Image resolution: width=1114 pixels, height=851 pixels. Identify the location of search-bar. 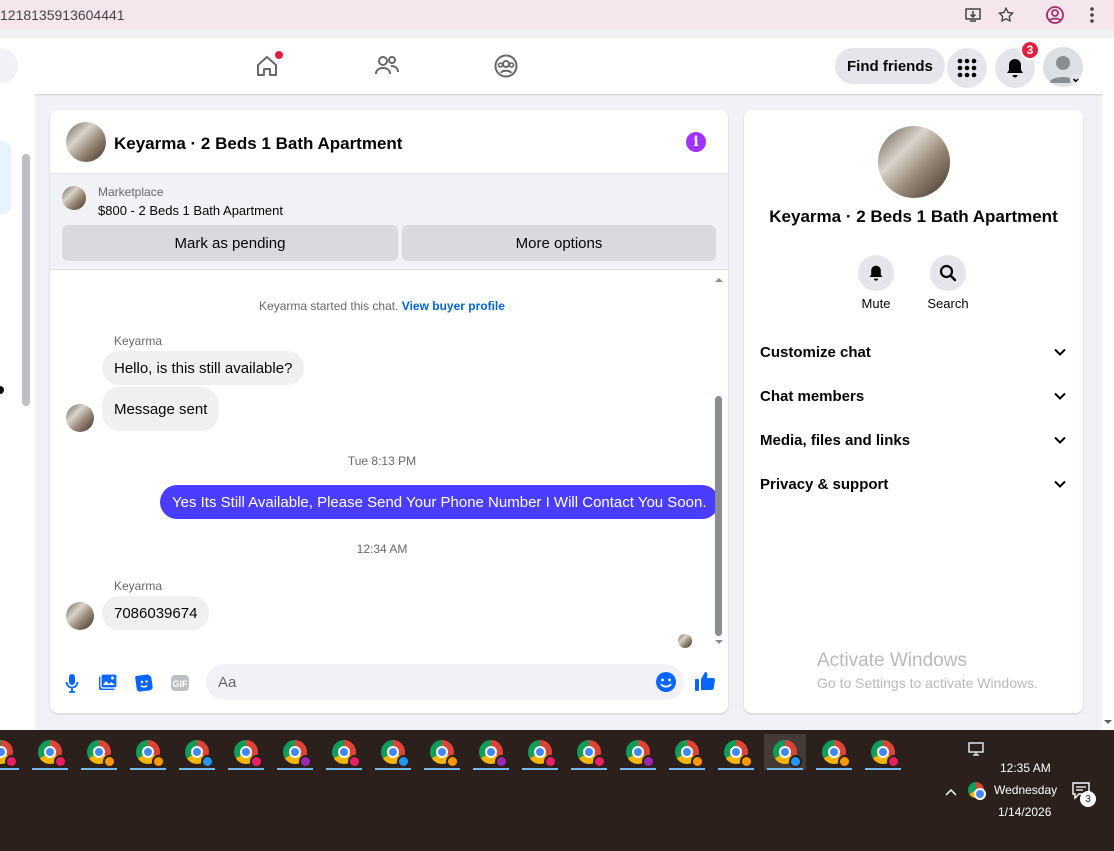
(9, 66).